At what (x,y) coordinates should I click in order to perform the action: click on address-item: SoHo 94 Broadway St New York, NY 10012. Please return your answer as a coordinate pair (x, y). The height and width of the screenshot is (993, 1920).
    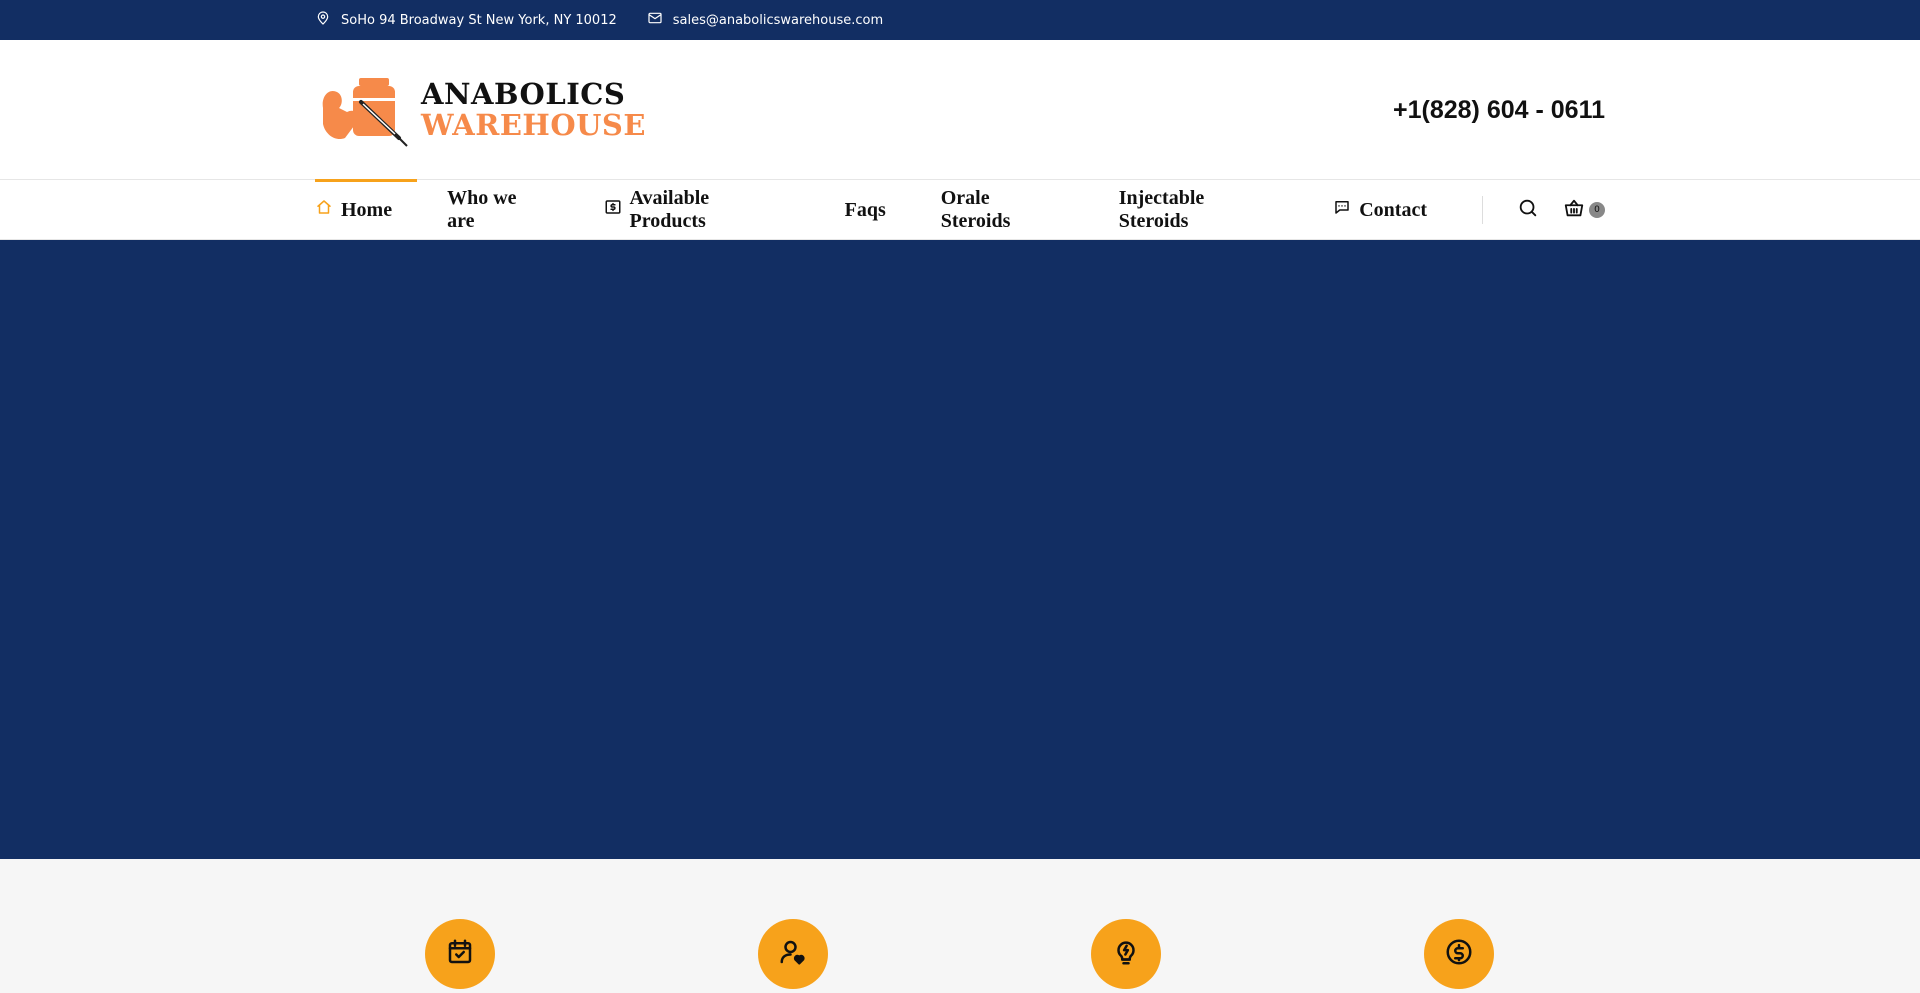
    Looking at the image, I should click on (466, 20).